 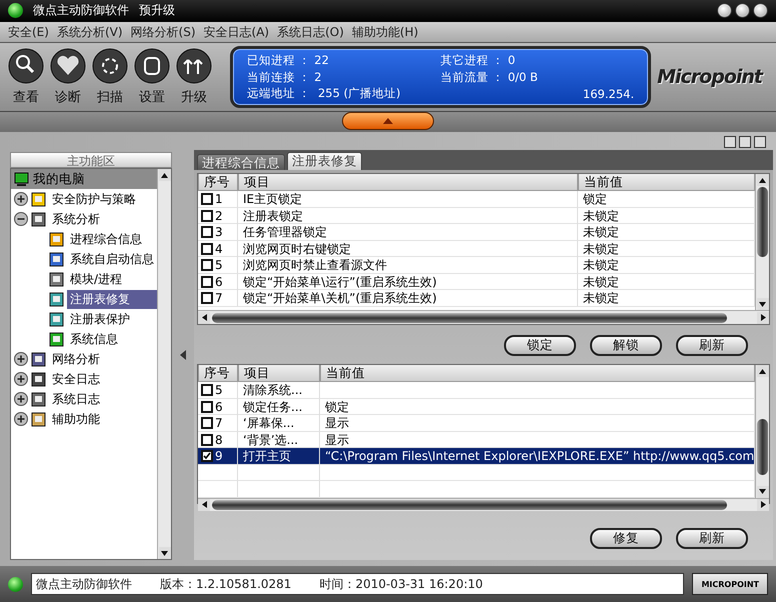 I want to click on tree-item: 模块/进程, so click(x=96, y=279).